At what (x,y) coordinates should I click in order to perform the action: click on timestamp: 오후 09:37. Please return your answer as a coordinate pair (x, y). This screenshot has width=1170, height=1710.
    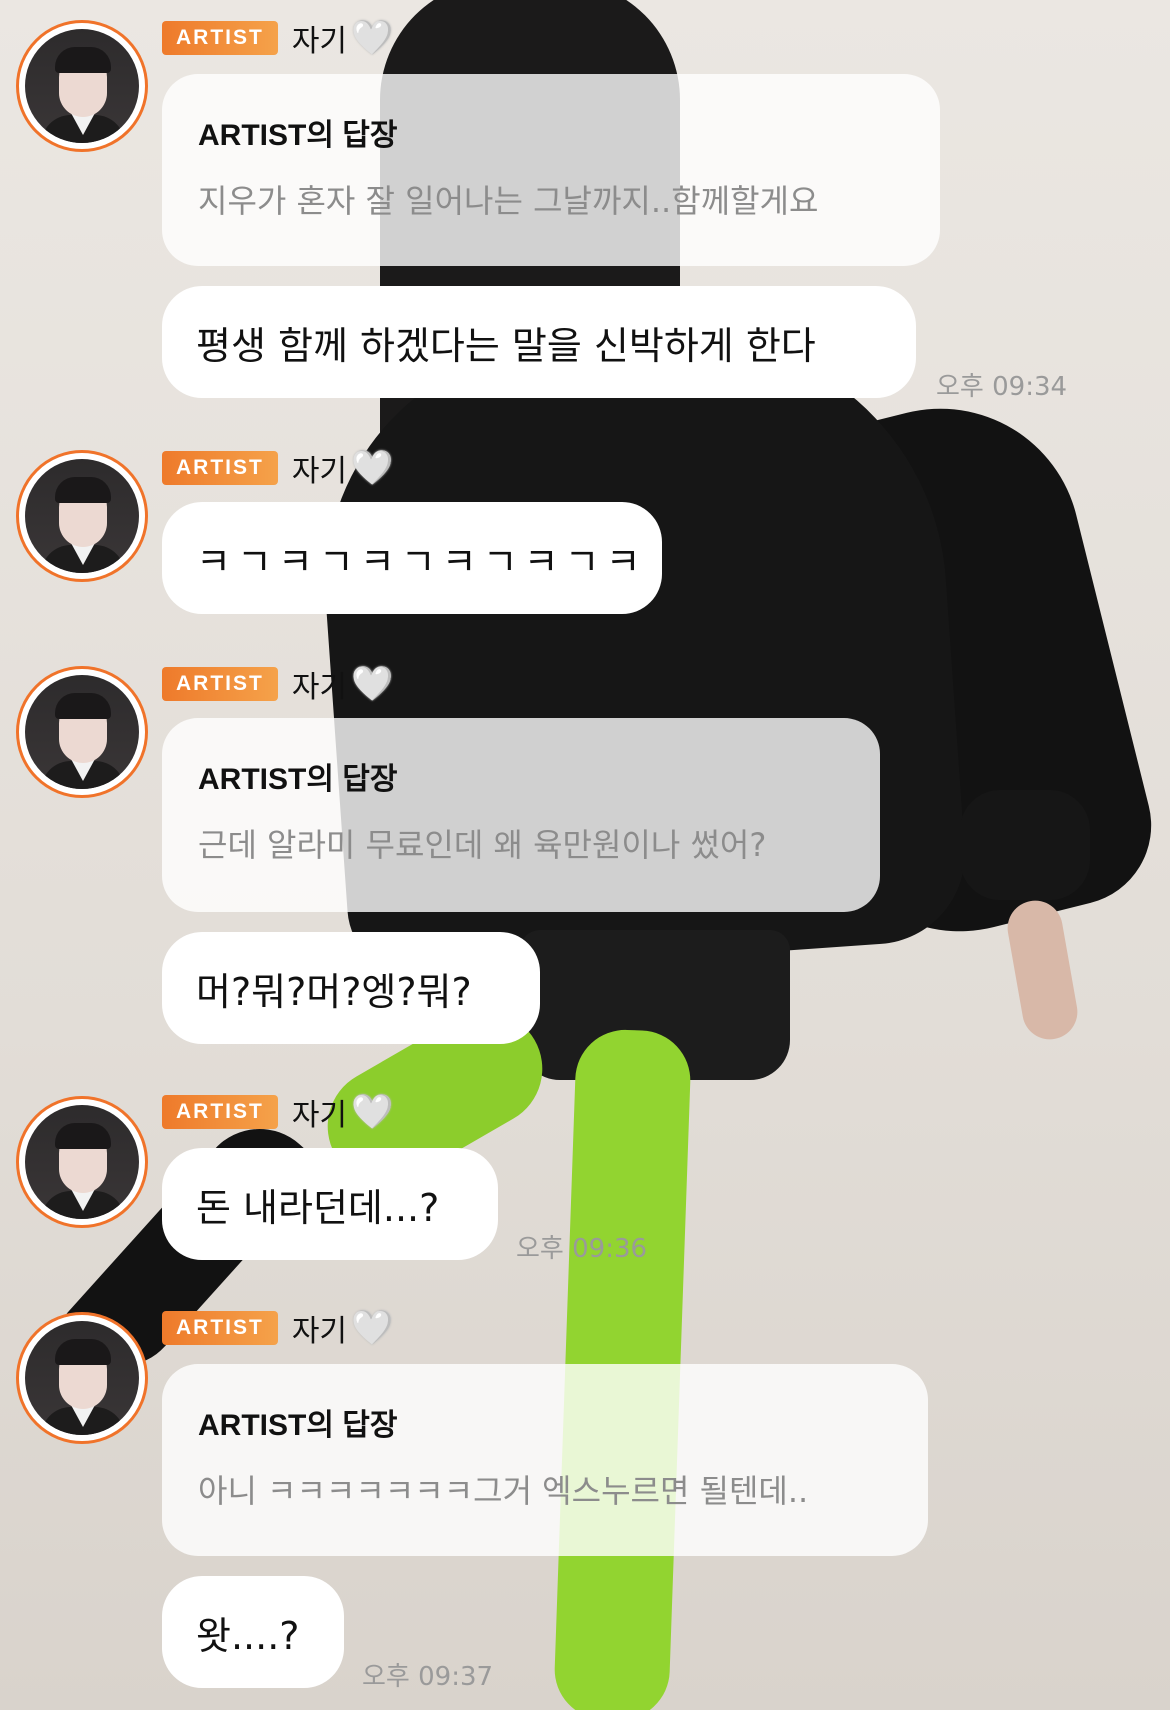
    Looking at the image, I should click on (428, 1677).